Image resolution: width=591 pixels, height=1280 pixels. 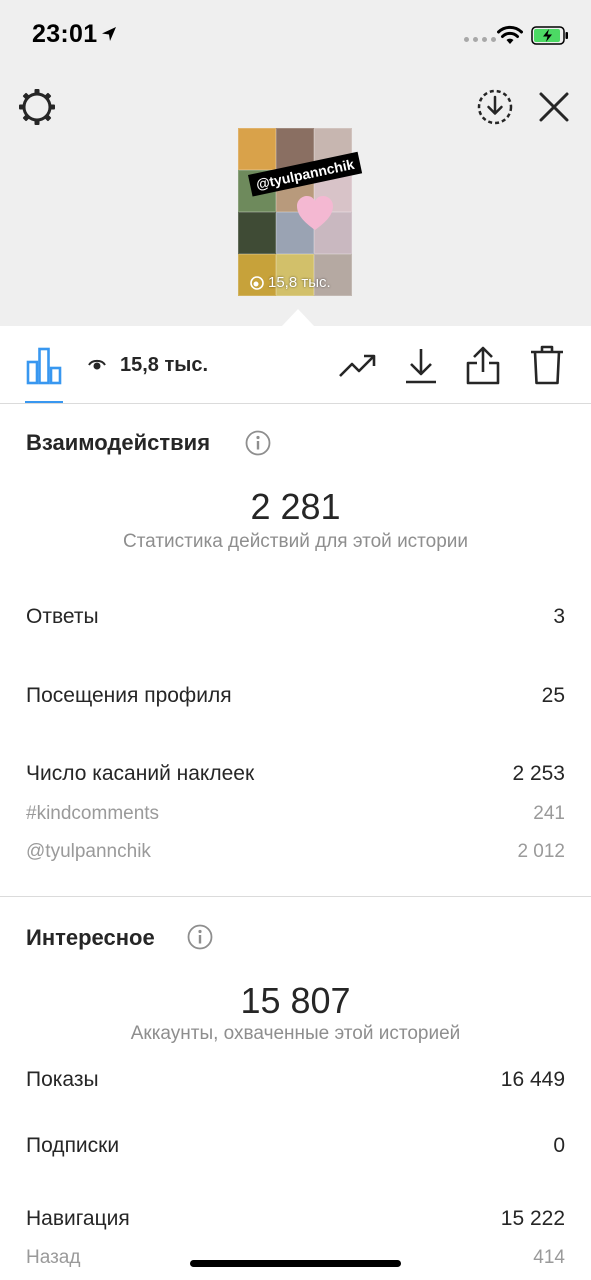 I want to click on stat-sublabel: #kindcomments, so click(x=93, y=813).